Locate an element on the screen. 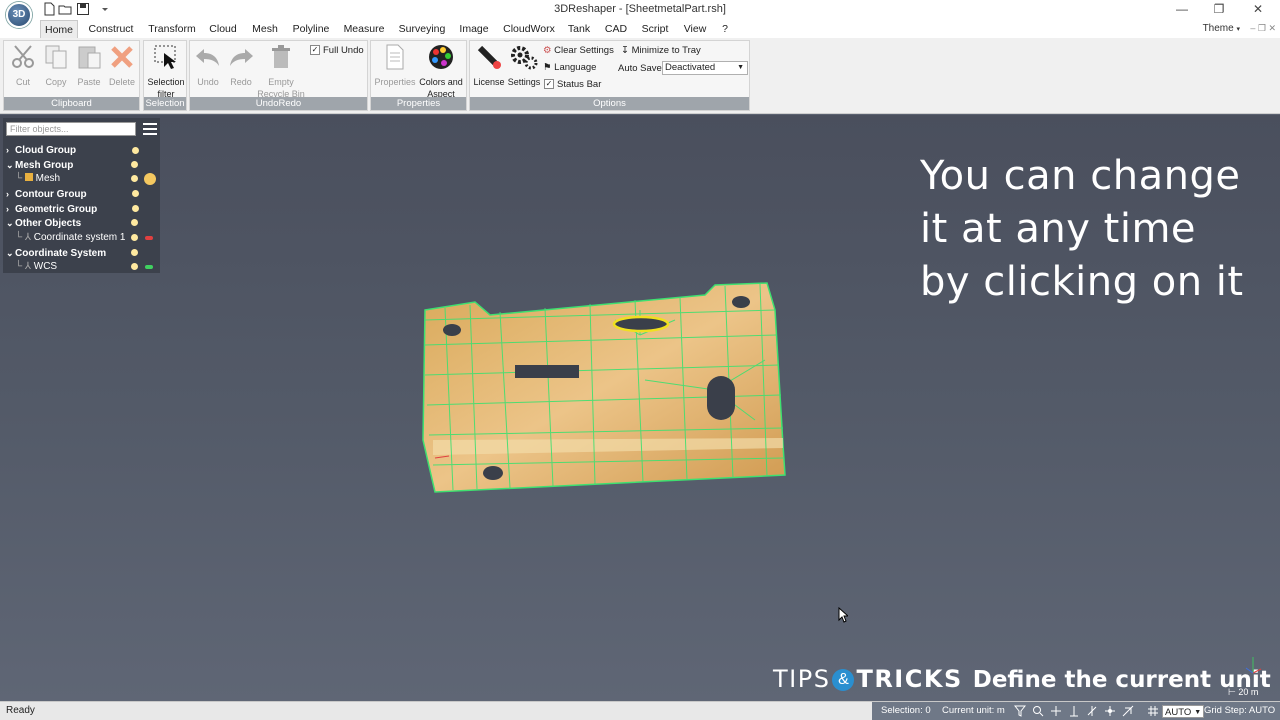 The width and height of the screenshot is (1280, 720). tab-cloudworx: CloudWorx is located at coordinates (529, 29).